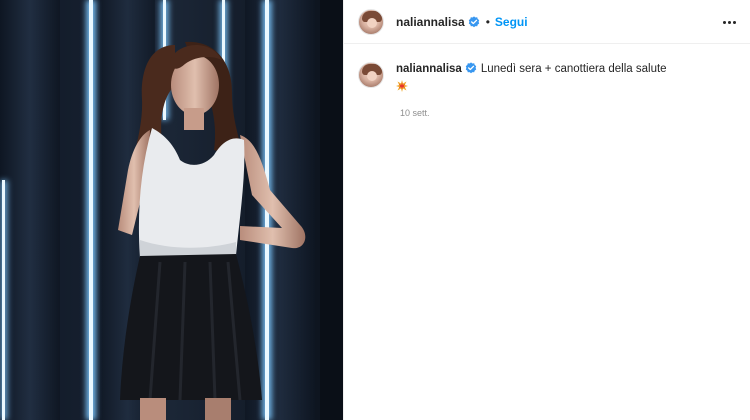  What do you see at coordinates (430, 22) in the screenshot?
I see `header-username: naliannalisa` at bounding box center [430, 22].